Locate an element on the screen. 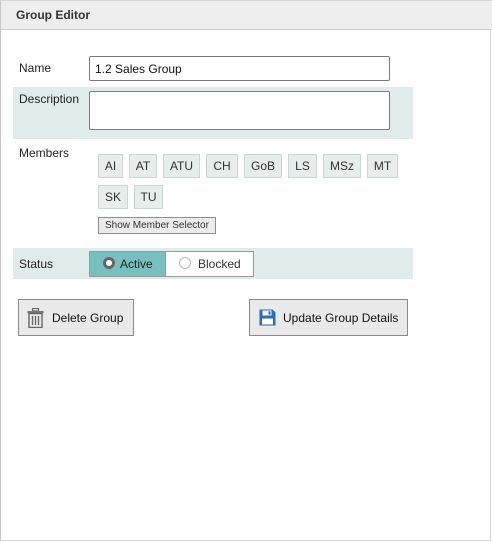 This screenshot has width=492, height=542. member-chip: AI is located at coordinates (110, 166).